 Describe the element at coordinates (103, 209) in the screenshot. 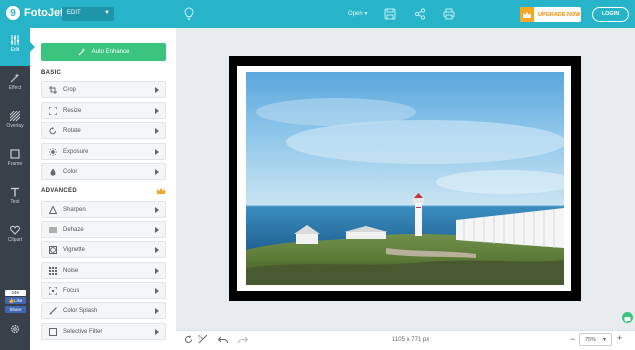

I see `tool-sharpen: Sharpen` at that location.